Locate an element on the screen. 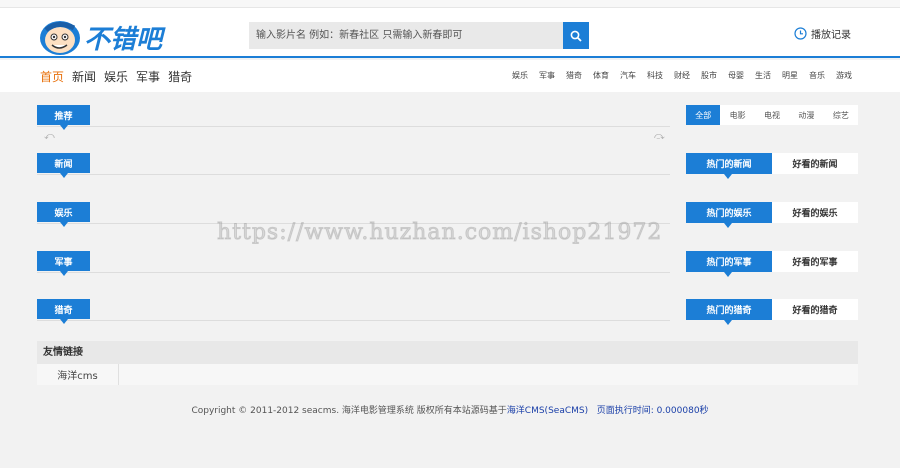 The width and height of the screenshot is (900, 468). watermark: https://www.huzhan.com/ishop21972 is located at coordinates (439, 233).